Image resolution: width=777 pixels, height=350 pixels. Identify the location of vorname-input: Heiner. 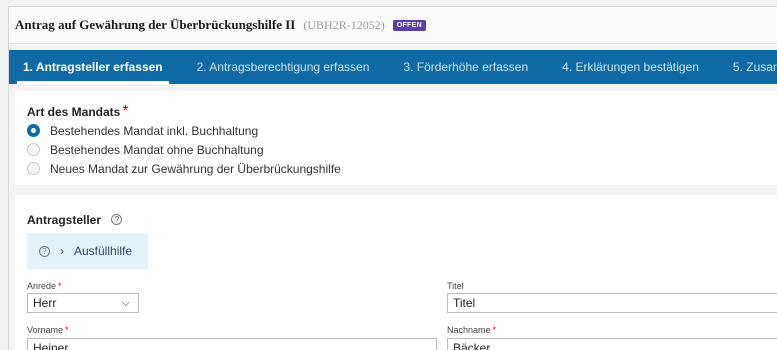
(232, 344).